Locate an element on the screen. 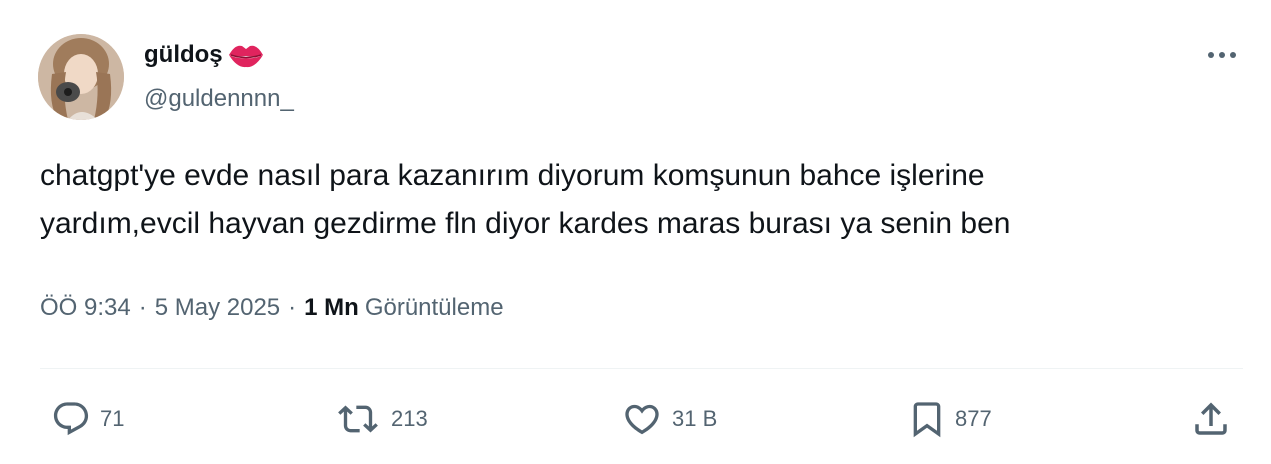 This screenshot has width=1271, height=464. reply-count: 71 is located at coordinates (112, 418).